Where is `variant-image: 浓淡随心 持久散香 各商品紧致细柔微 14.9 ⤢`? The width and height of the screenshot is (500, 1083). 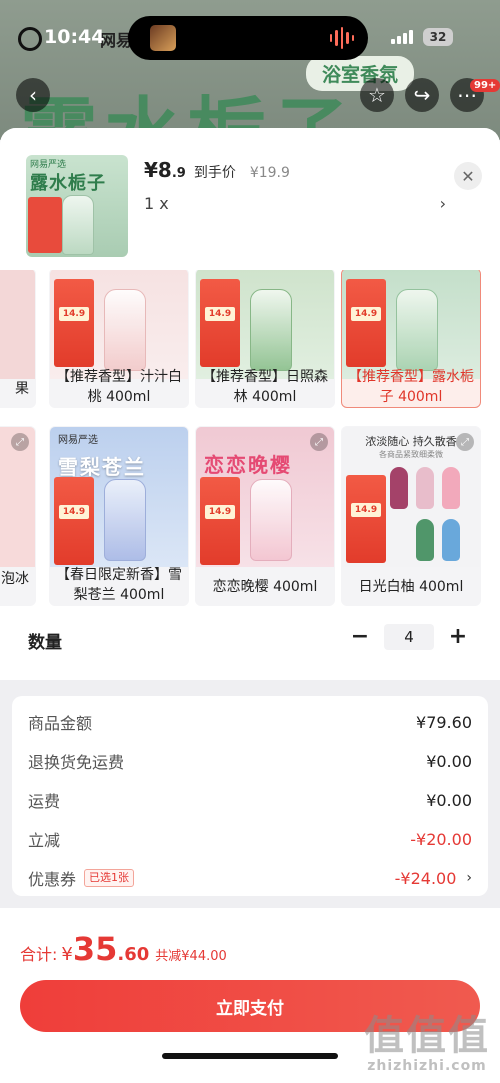
variant-image: 浓淡随心 持久散香 各商品紧致细柔微 14.9 ⤢ is located at coordinates (411, 497).